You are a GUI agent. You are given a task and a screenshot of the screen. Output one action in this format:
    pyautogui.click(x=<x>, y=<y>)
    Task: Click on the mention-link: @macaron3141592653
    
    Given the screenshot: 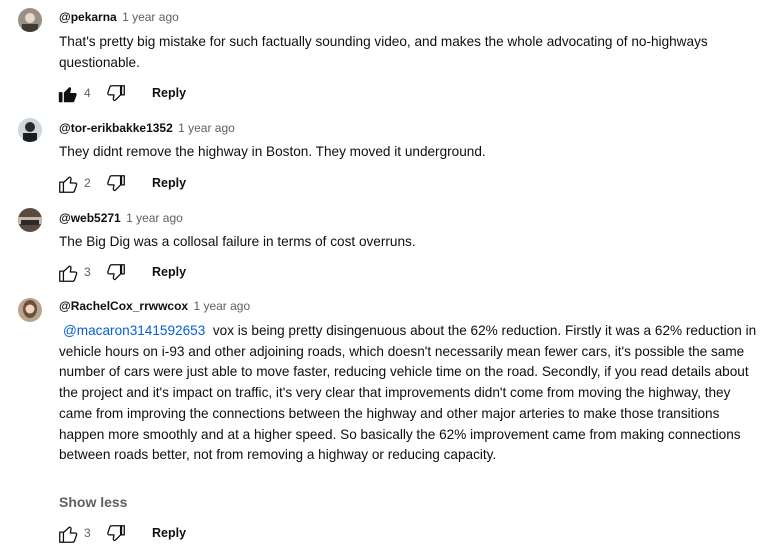 What is the action you would take?
    pyautogui.click(x=132, y=330)
    